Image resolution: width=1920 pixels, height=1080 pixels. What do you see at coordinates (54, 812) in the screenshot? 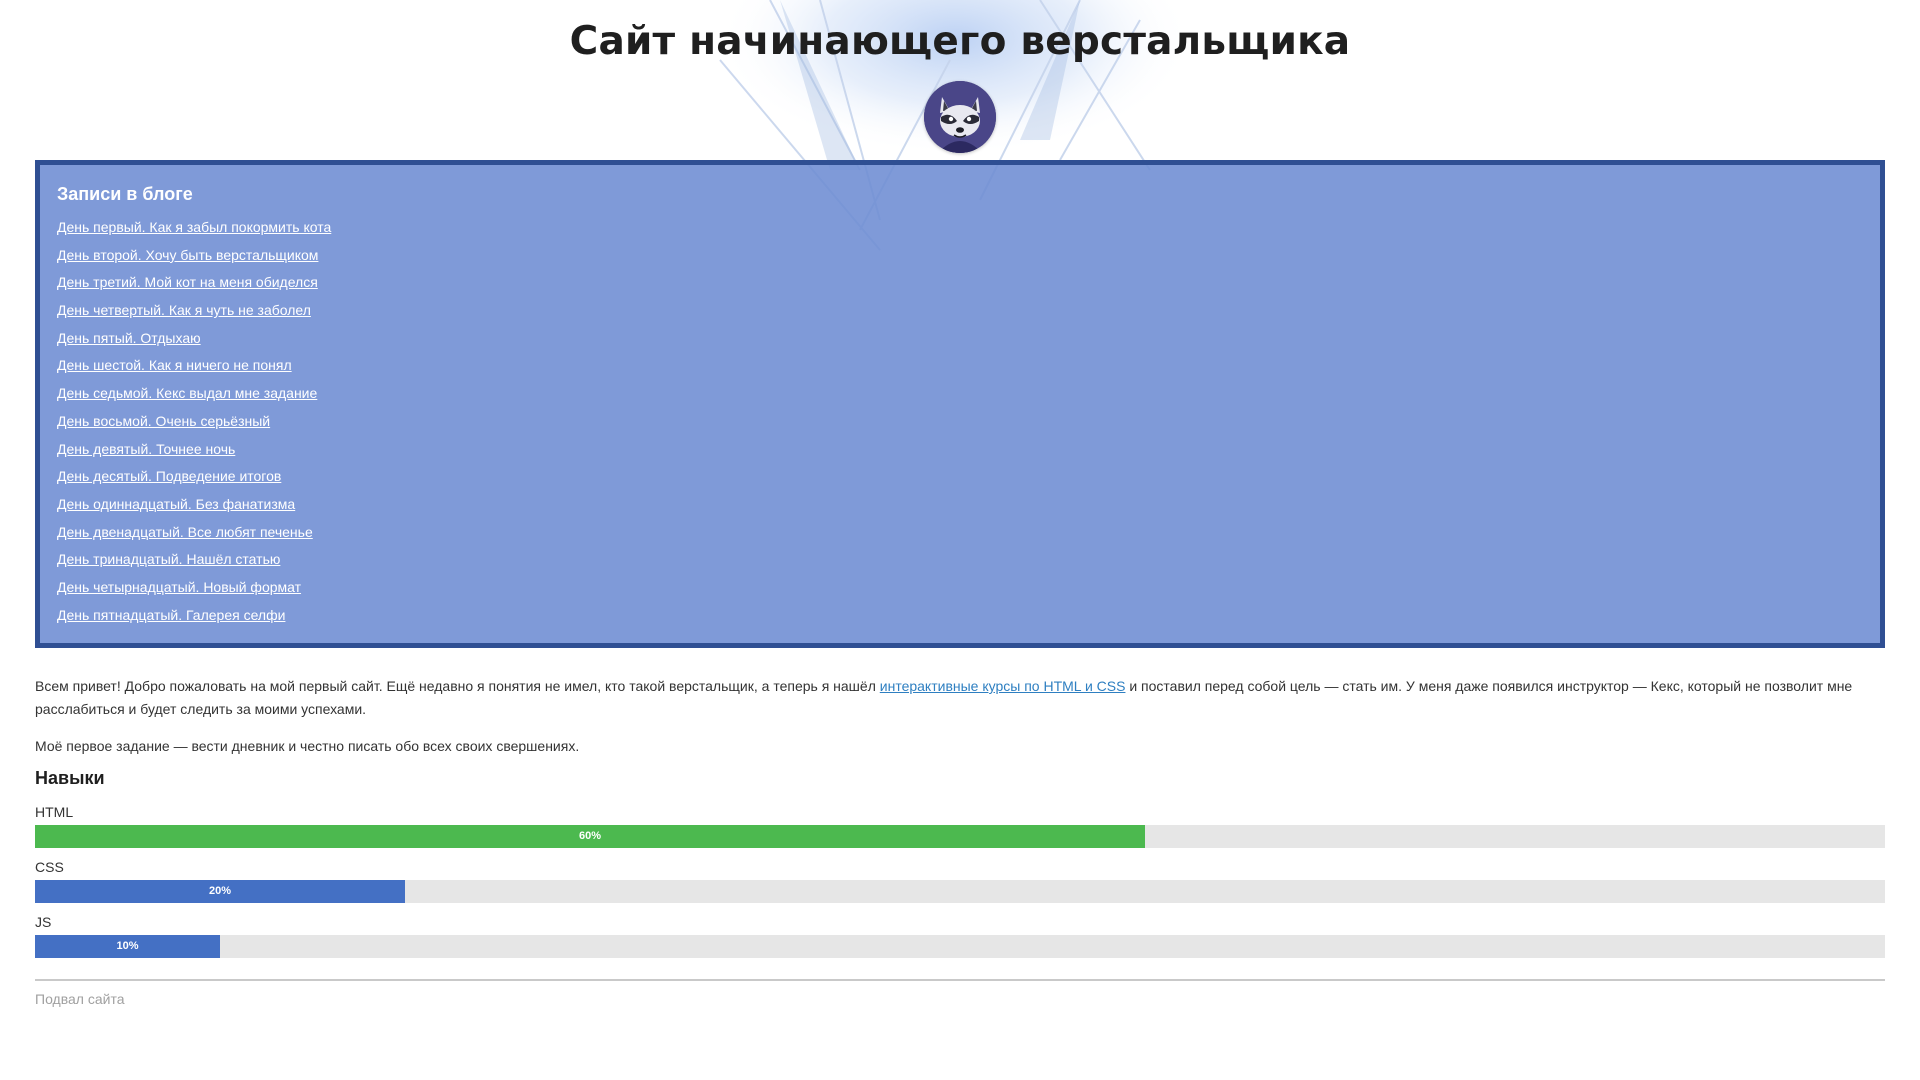
I see `skill-label: HTML` at bounding box center [54, 812].